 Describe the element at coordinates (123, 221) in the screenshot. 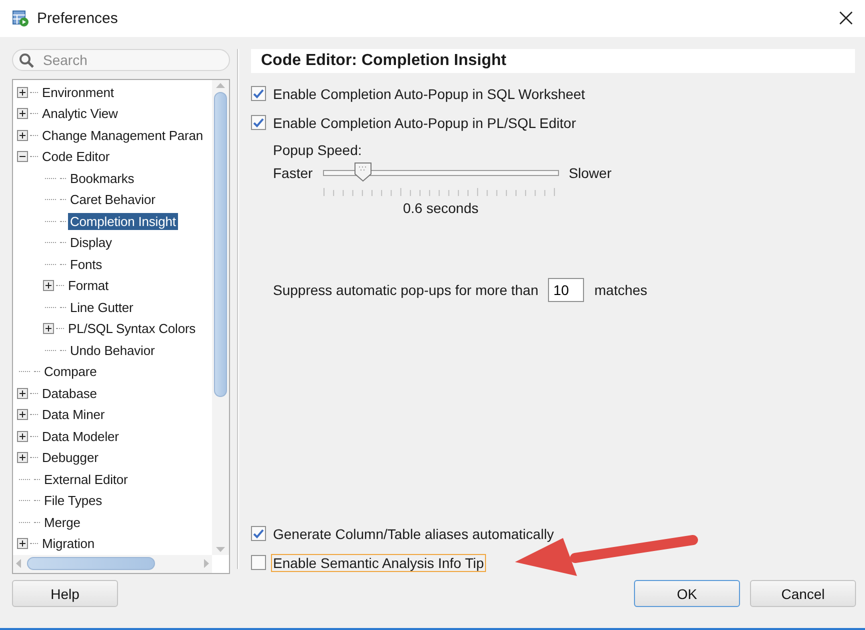

I see `tree-item: Completion Insight` at that location.